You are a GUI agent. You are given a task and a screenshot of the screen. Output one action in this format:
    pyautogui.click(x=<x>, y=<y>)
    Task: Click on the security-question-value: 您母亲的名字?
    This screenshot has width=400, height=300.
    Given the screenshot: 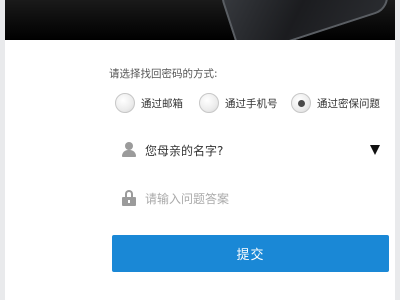 What is the action you would take?
    pyautogui.click(x=184, y=150)
    